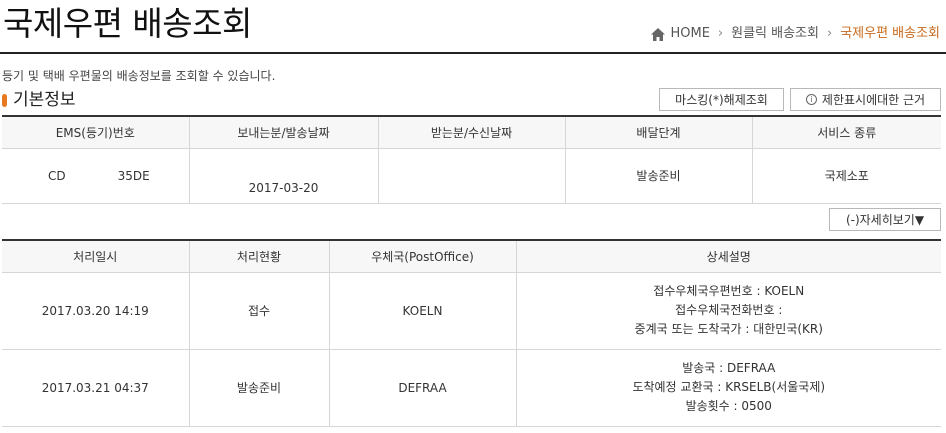 The height and width of the screenshot is (433, 946). Describe the element at coordinates (846, 132) in the screenshot. I see `column-header: 서비스 종류` at that location.